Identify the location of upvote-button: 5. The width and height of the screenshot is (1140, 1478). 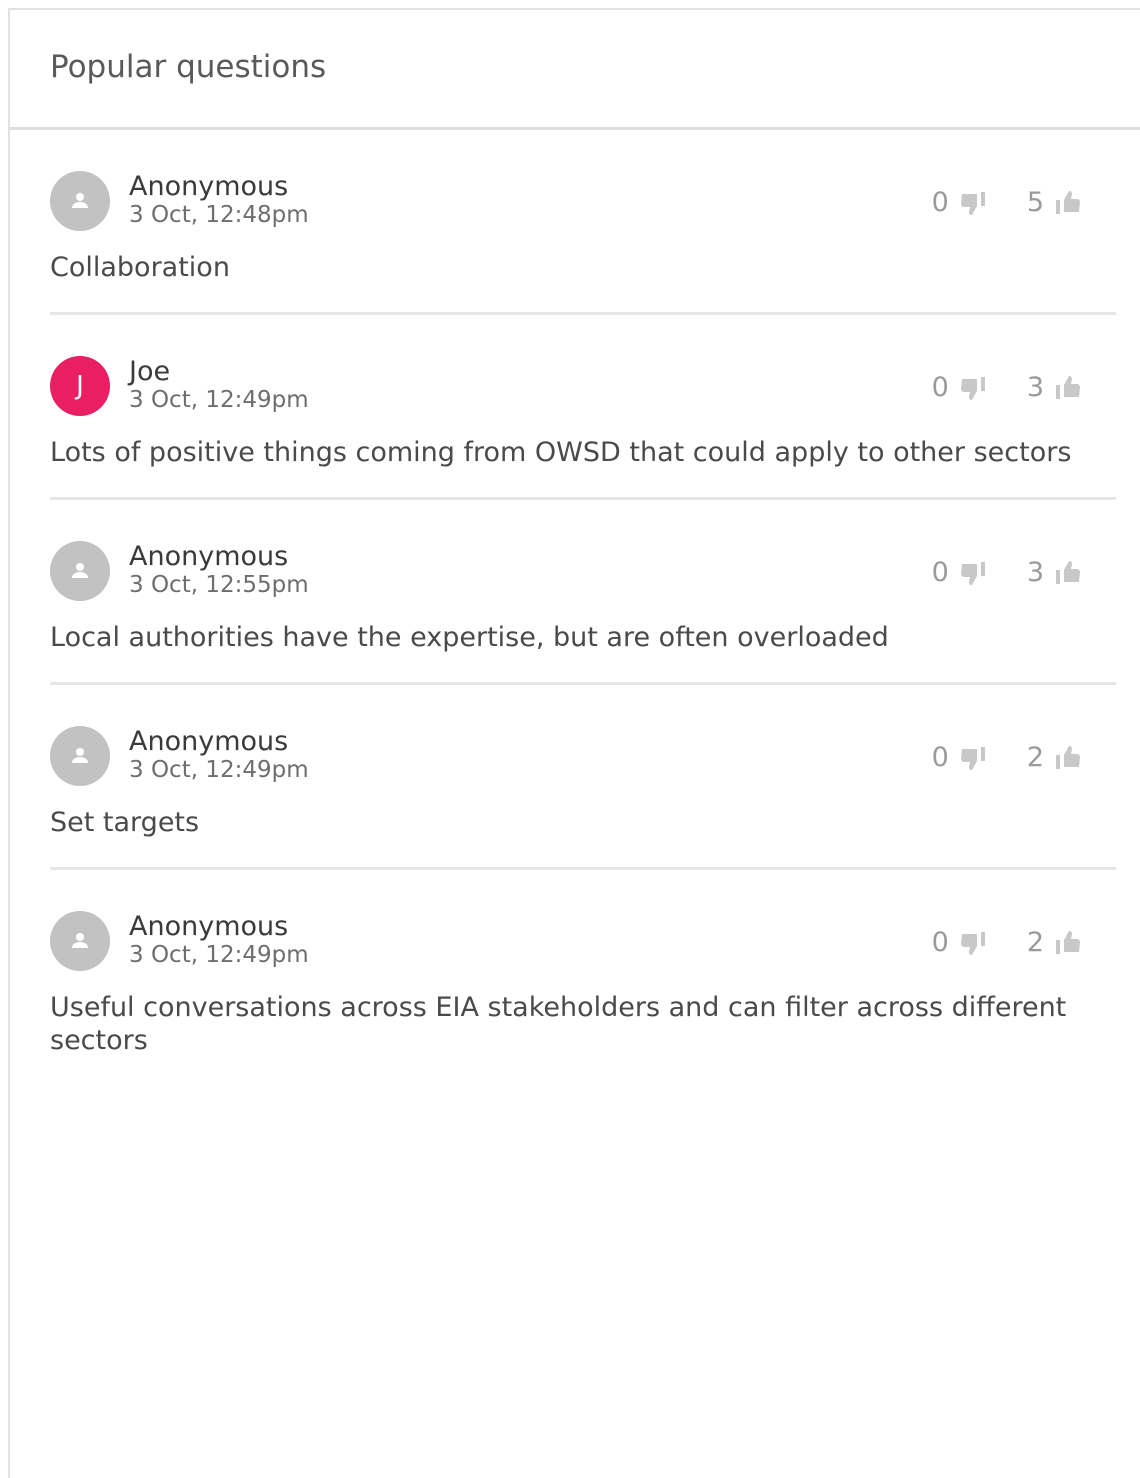
(1054, 202).